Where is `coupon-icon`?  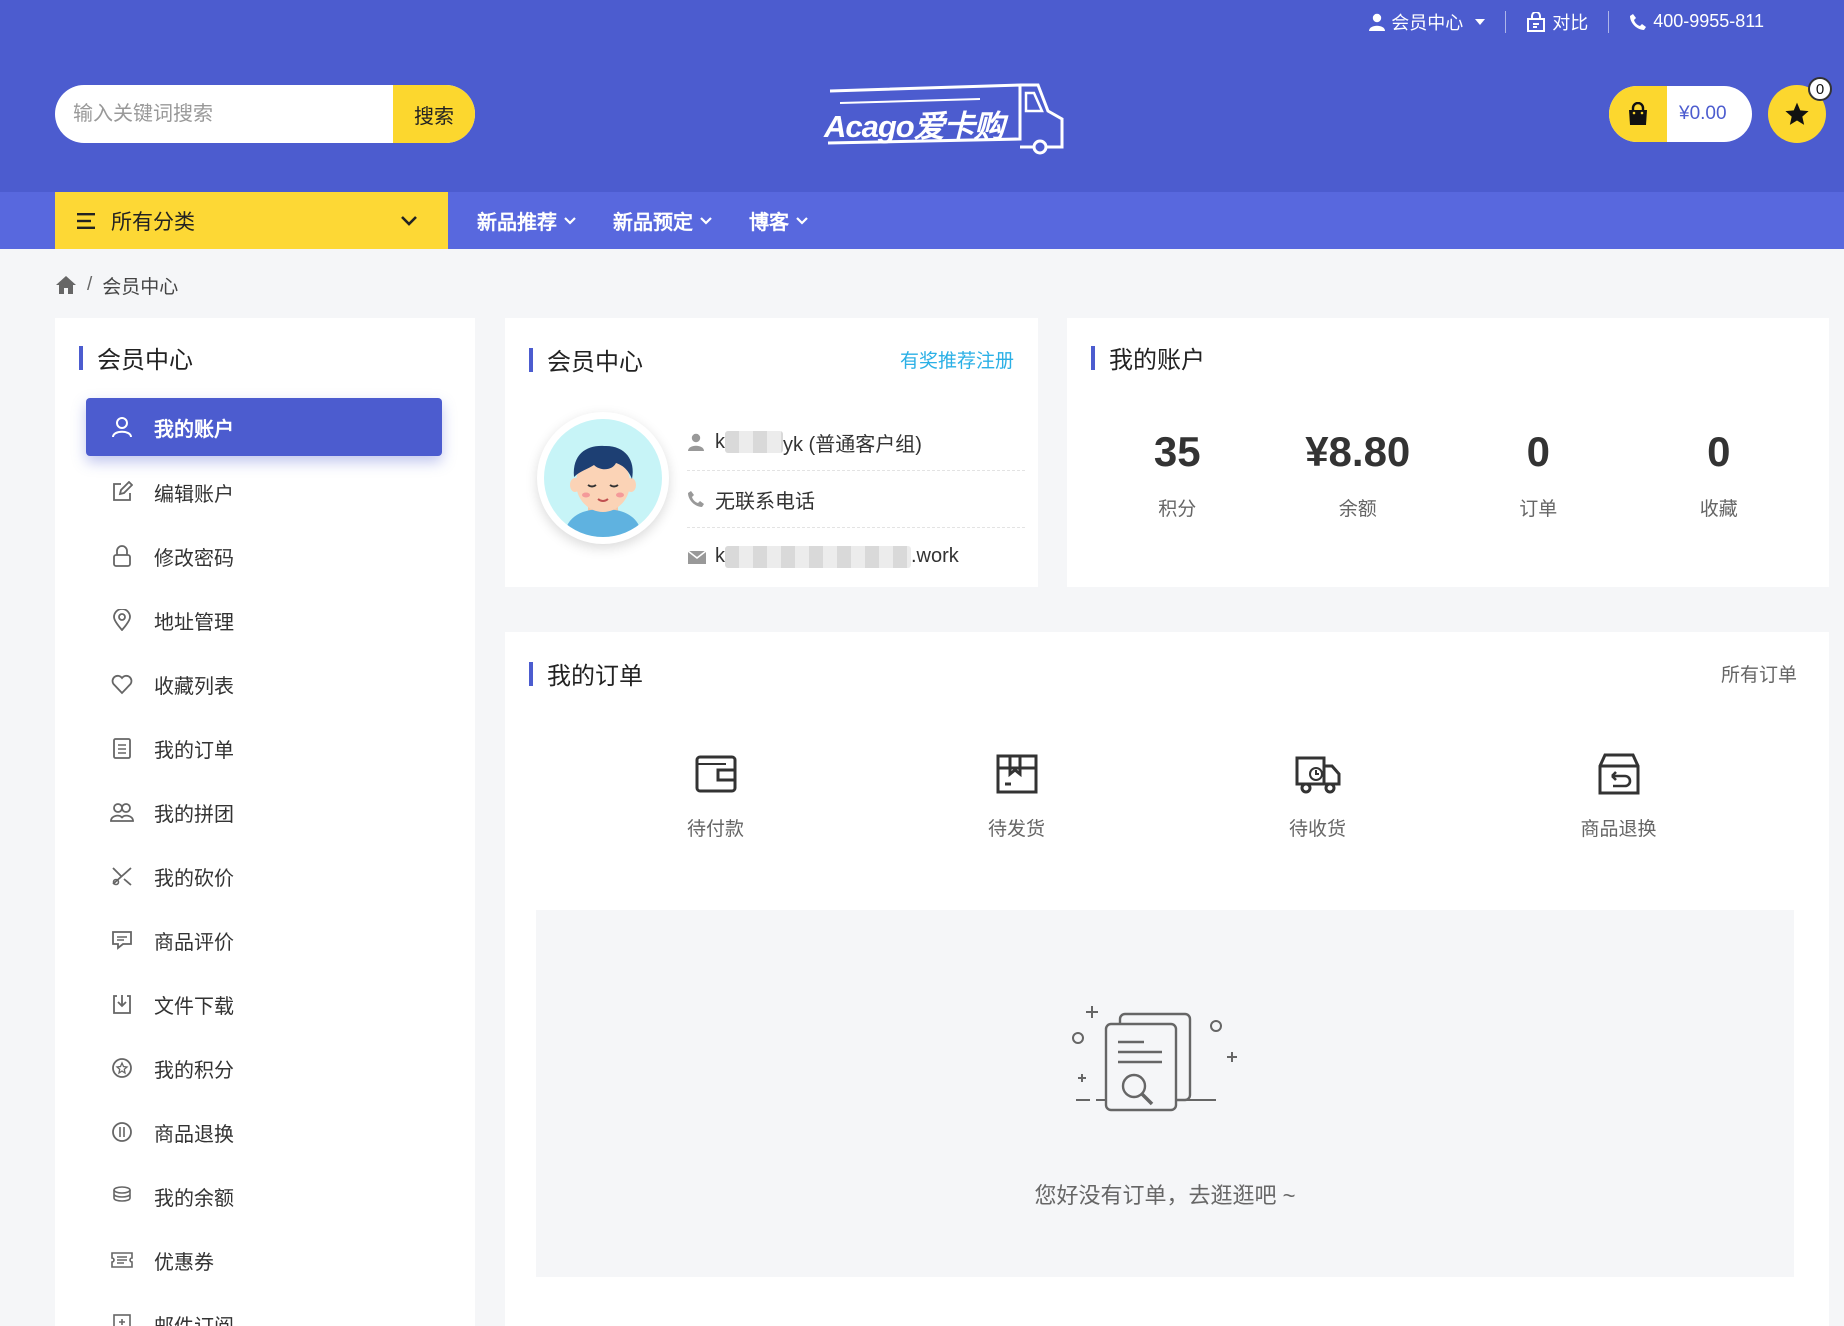
coupon-icon is located at coordinates (122, 1260).